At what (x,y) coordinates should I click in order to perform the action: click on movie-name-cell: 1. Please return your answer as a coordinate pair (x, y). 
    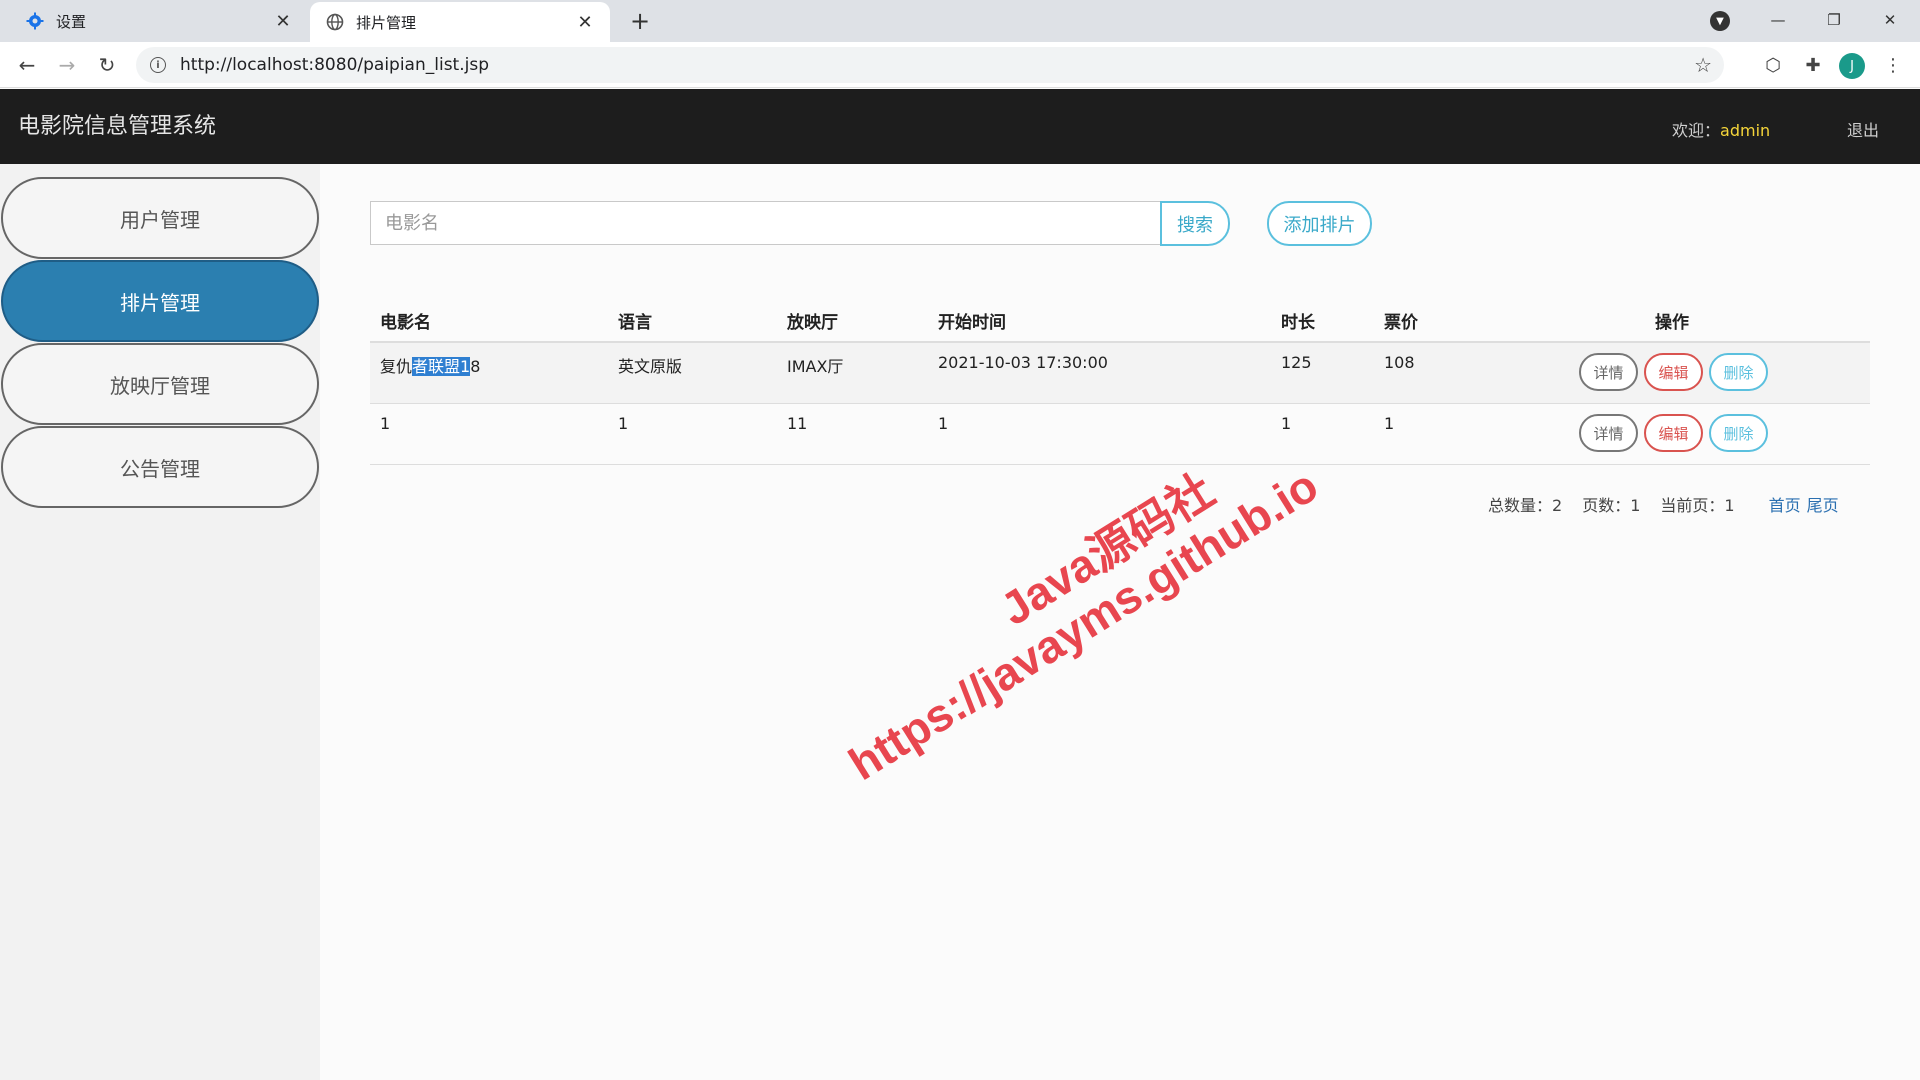
    Looking at the image, I should click on (385, 423).